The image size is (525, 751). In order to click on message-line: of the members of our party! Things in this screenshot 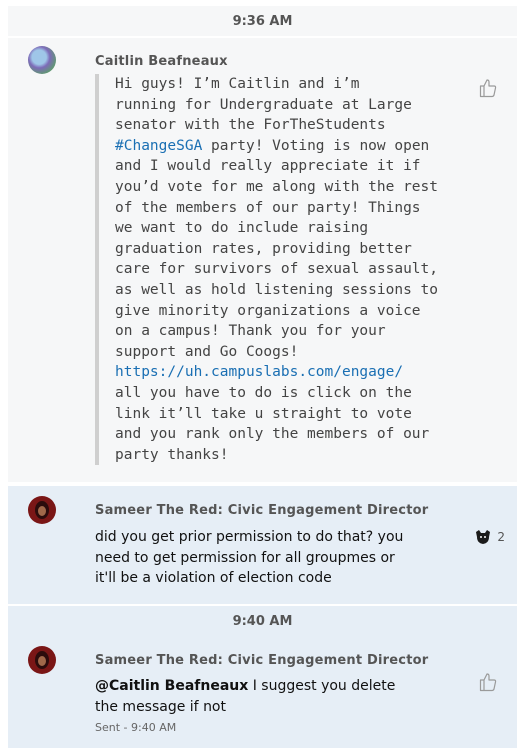, I will do `click(268, 207)`.